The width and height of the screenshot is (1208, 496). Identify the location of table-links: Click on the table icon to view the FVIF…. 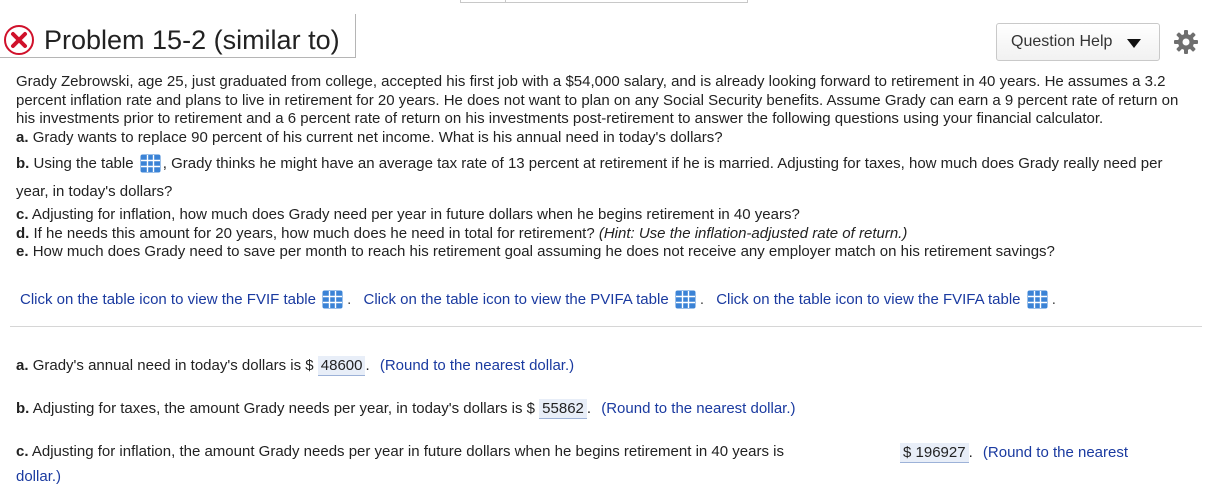
(542, 299).